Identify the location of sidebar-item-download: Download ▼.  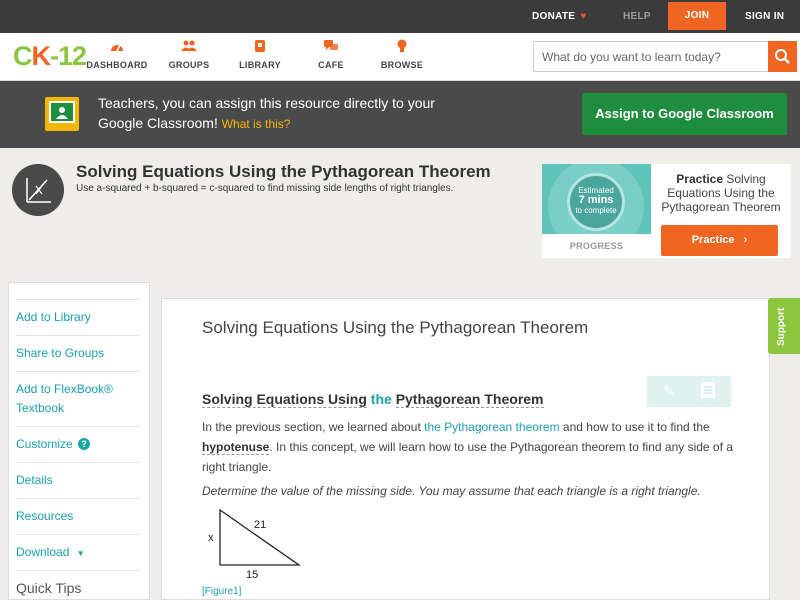
(78, 553).